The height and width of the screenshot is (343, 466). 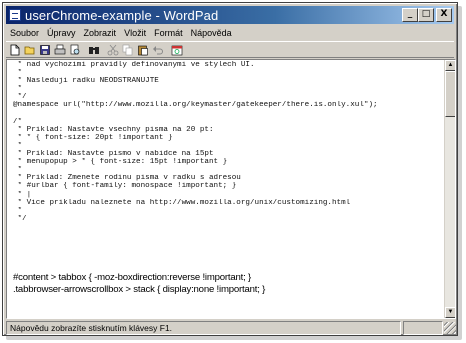 What do you see at coordinates (211, 33) in the screenshot?
I see `menu-napoveda: Nápověda` at bounding box center [211, 33].